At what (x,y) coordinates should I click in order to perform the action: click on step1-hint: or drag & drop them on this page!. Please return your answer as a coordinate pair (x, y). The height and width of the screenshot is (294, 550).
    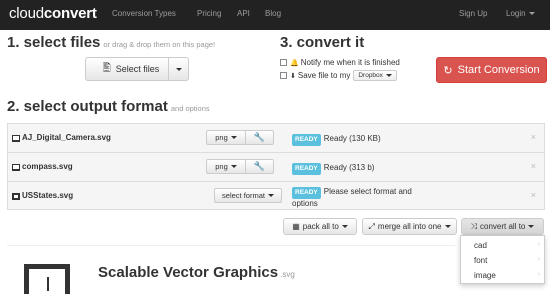
    Looking at the image, I should click on (159, 44).